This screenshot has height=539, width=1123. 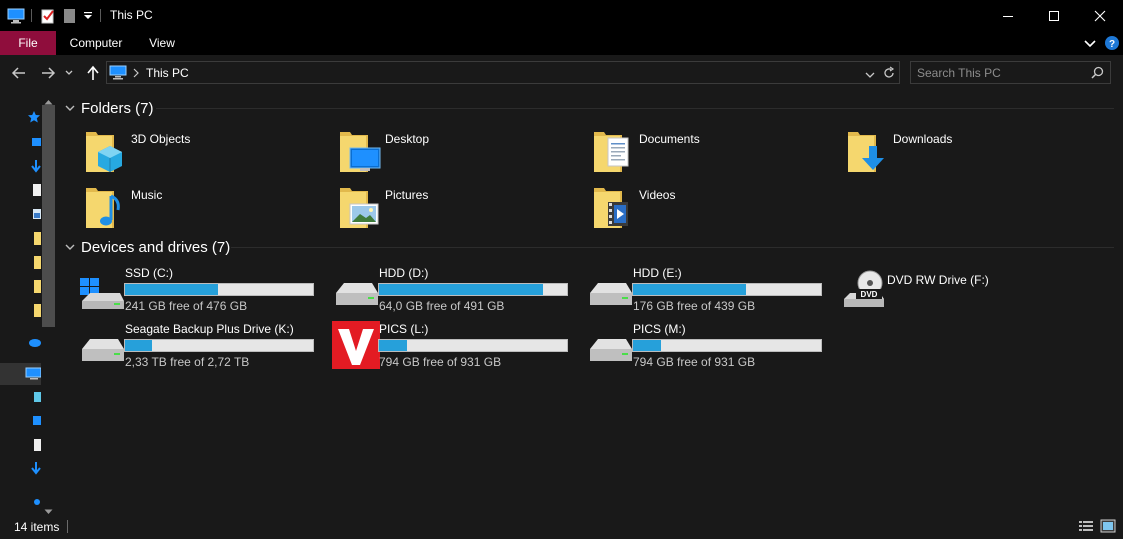 I want to click on search-box, so click(x=1010, y=72).